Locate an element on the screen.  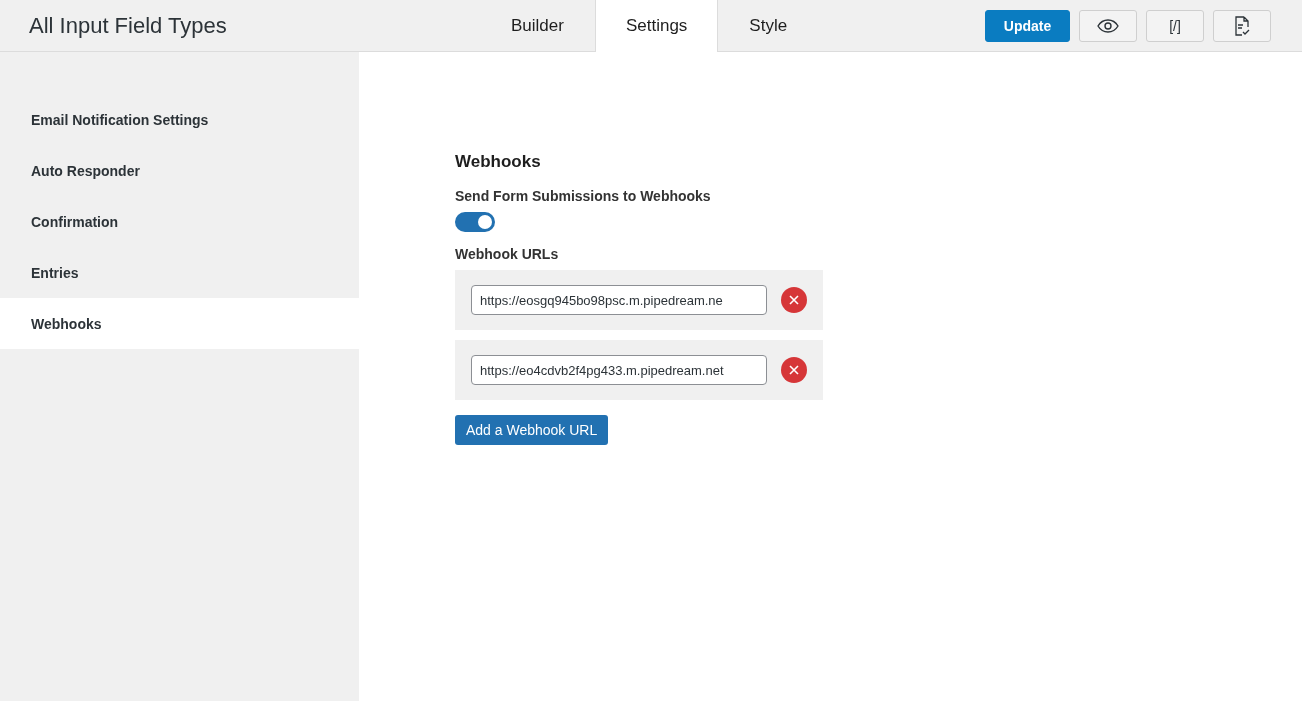
update-button: Update is located at coordinates (1027, 25).